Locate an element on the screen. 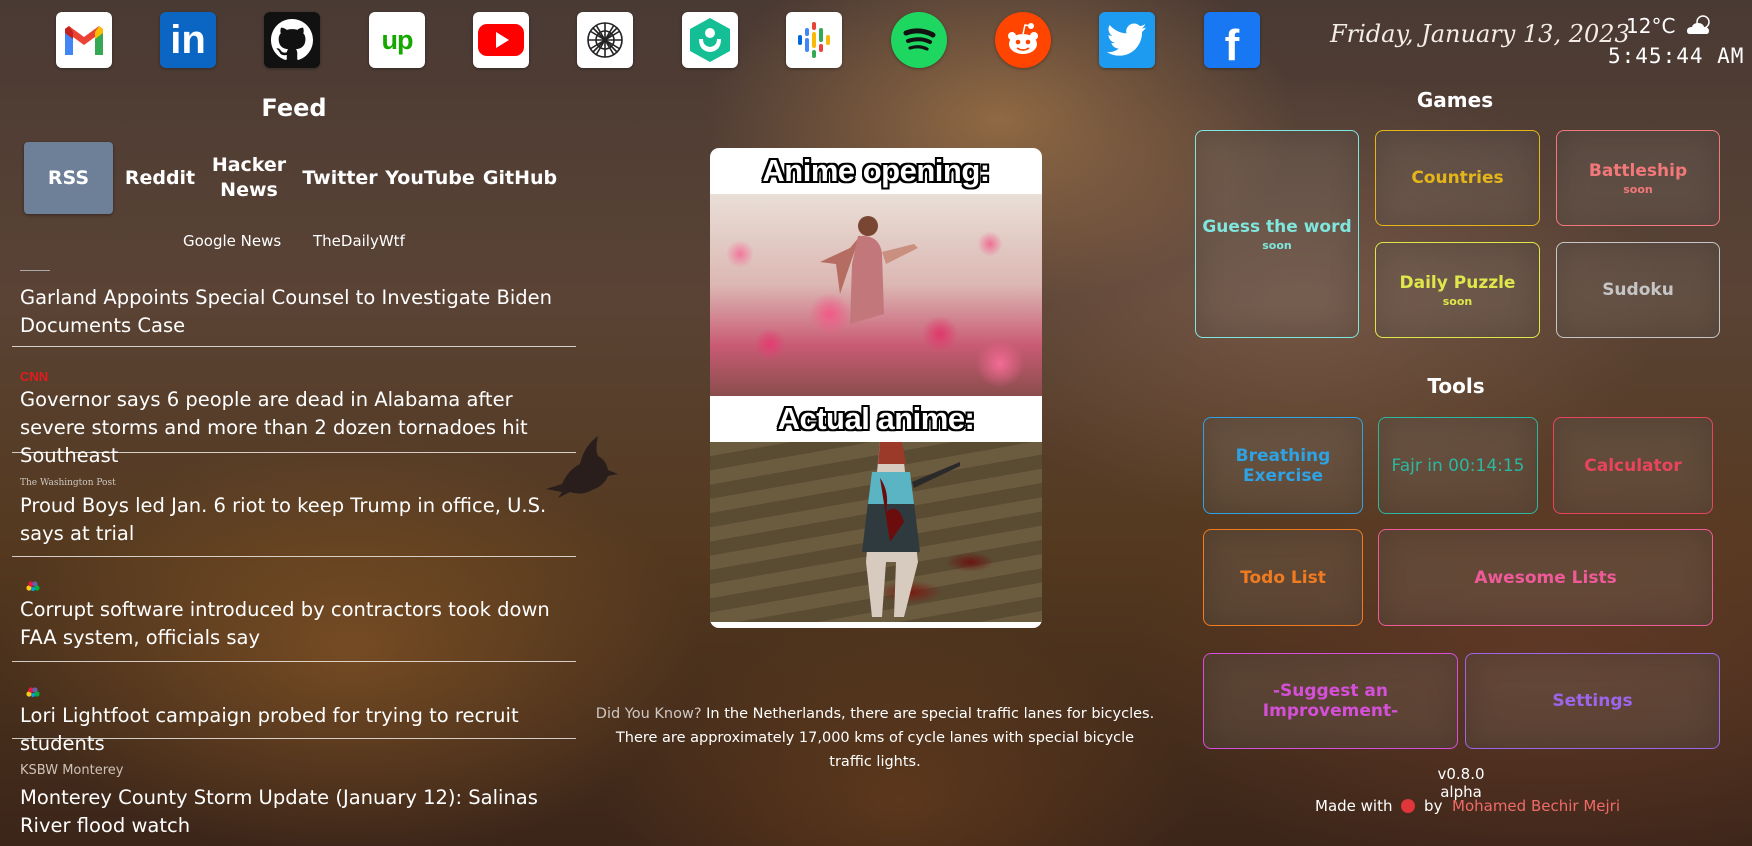  meme-card: Anime opening: Actual anime: is located at coordinates (876, 388).